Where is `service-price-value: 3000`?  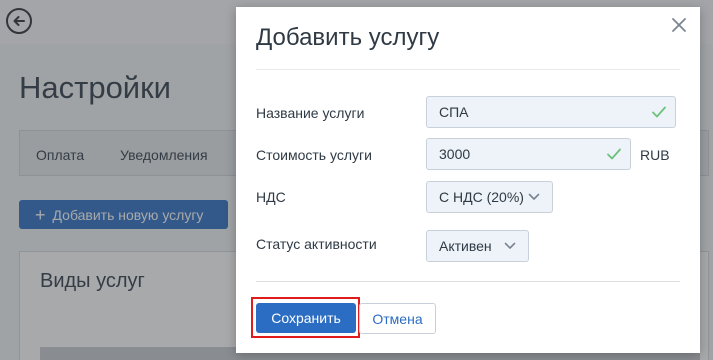 service-price-value: 3000 is located at coordinates (455, 154).